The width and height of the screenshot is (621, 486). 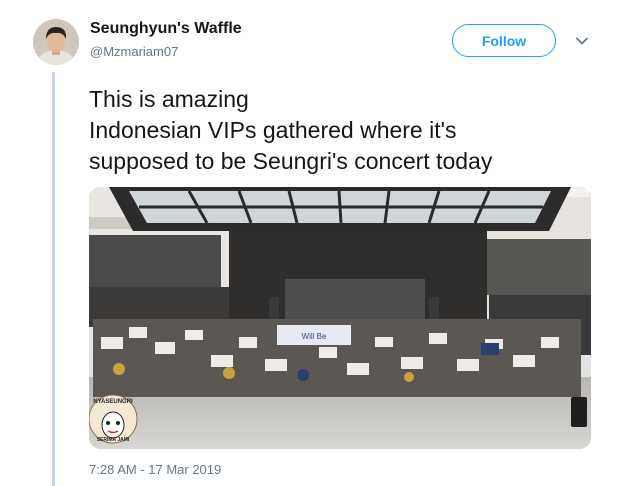 What do you see at coordinates (134, 51) in the screenshot?
I see `author-handle: @Mzmariam07` at bounding box center [134, 51].